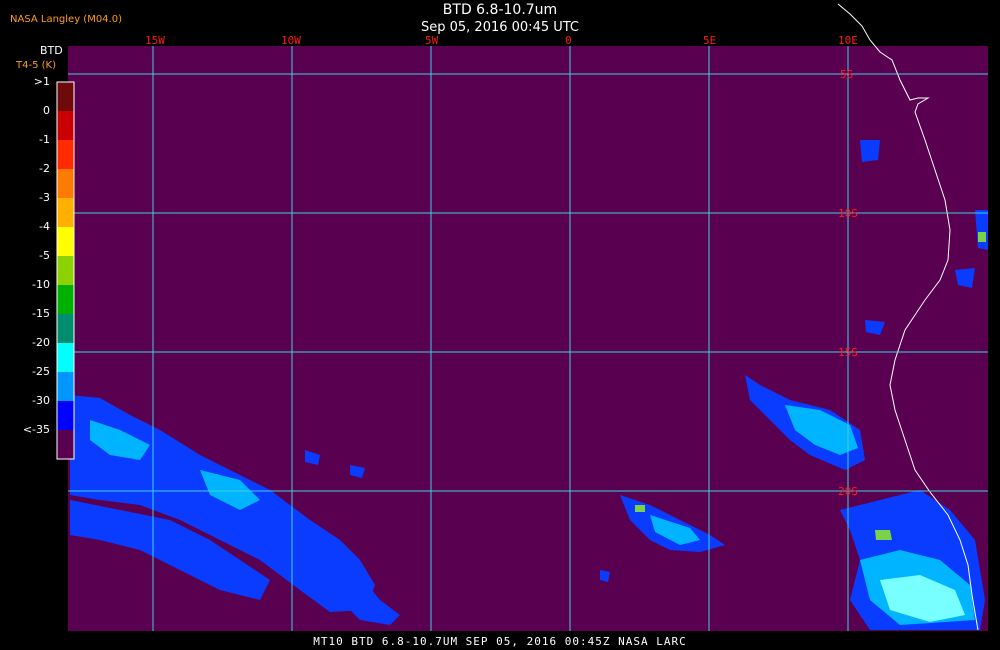 This screenshot has width=1000, height=650. What do you see at coordinates (155, 40) in the screenshot?
I see `lon-label: 15W` at bounding box center [155, 40].